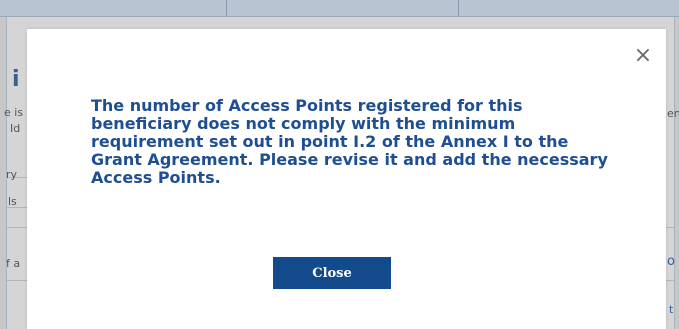 Image resolution: width=679 pixels, height=329 pixels. Describe the element at coordinates (671, 261) in the screenshot. I see `background-link-fragment: o` at that location.